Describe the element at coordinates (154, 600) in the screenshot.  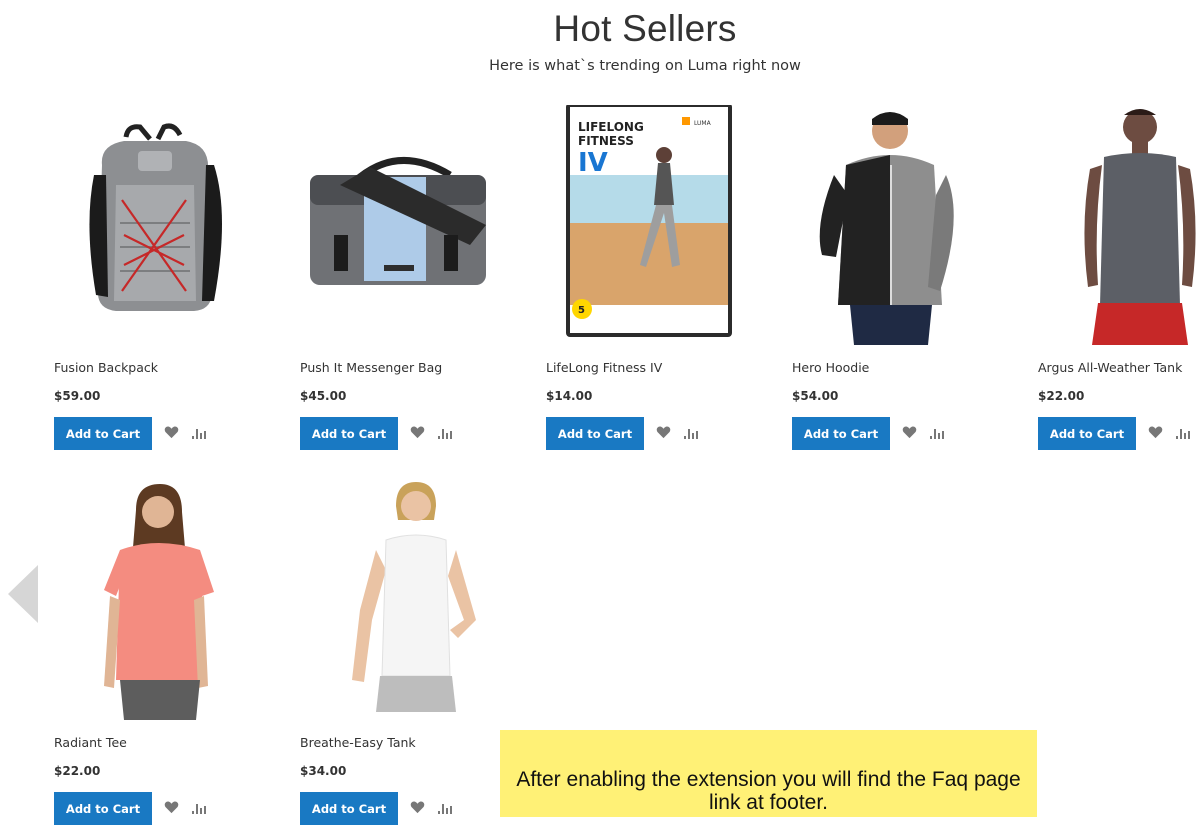
I see `product-image-radiant-tee` at that location.